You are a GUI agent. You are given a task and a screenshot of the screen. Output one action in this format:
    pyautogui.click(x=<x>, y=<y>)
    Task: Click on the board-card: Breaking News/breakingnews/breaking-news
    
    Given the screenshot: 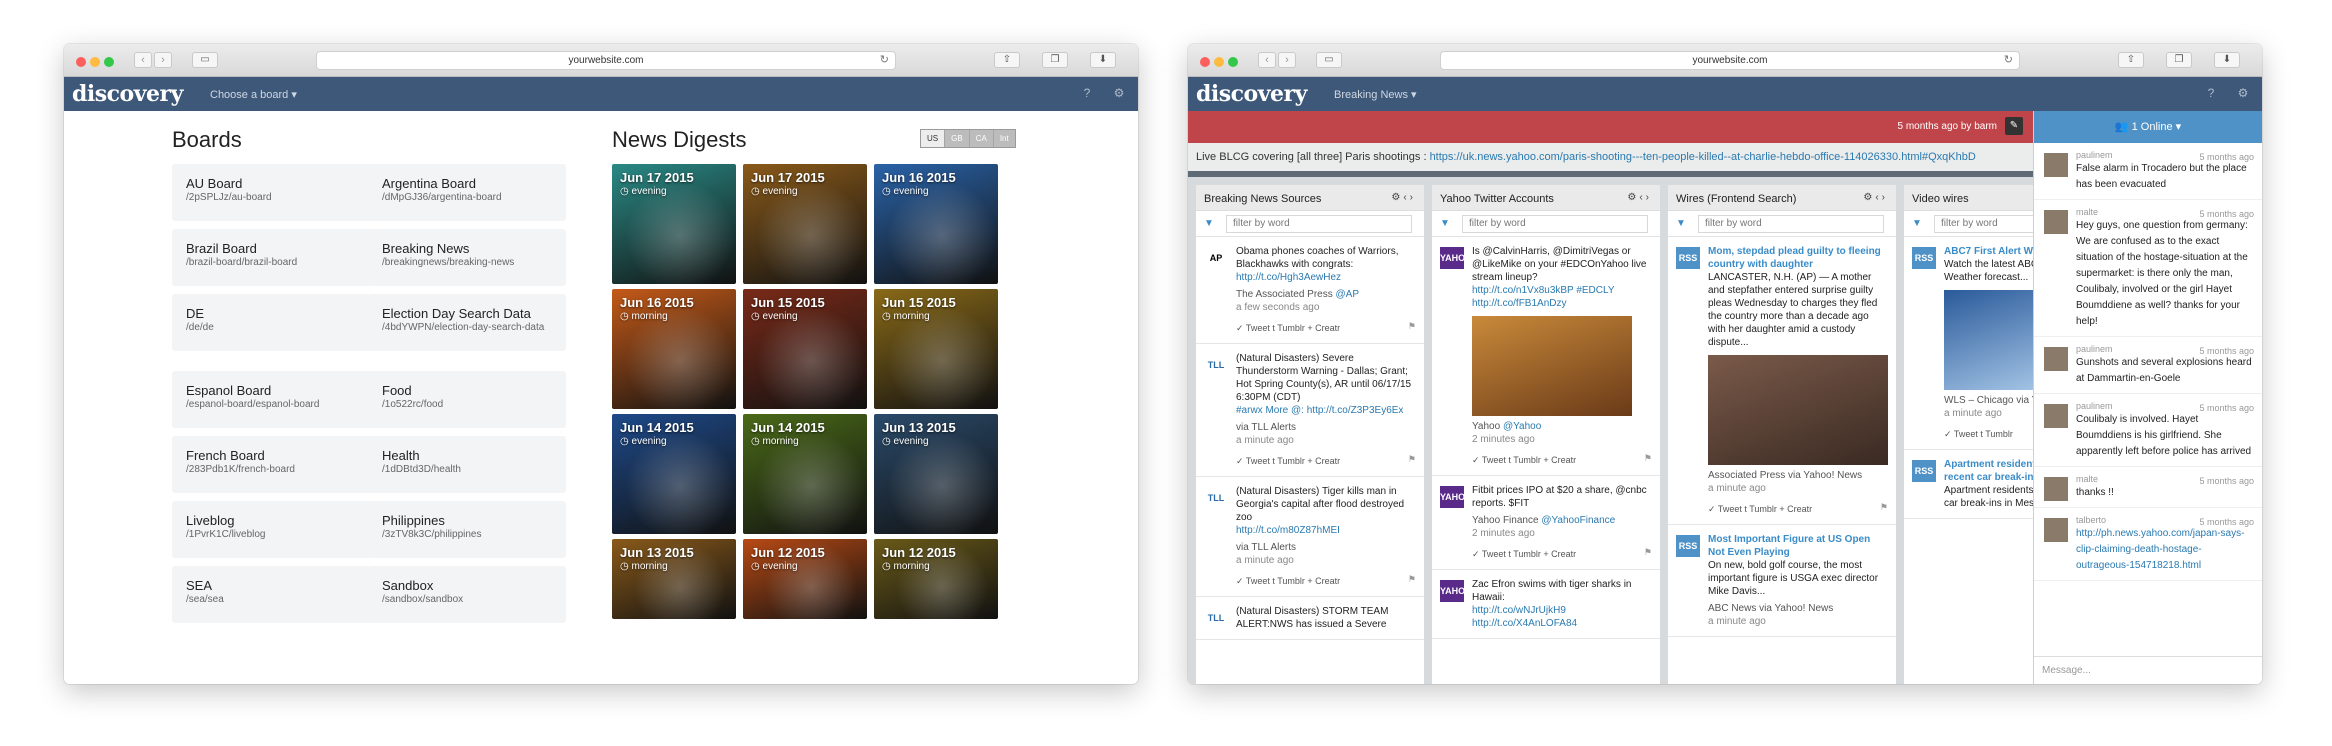 What is the action you would take?
    pyautogui.click(x=467, y=257)
    